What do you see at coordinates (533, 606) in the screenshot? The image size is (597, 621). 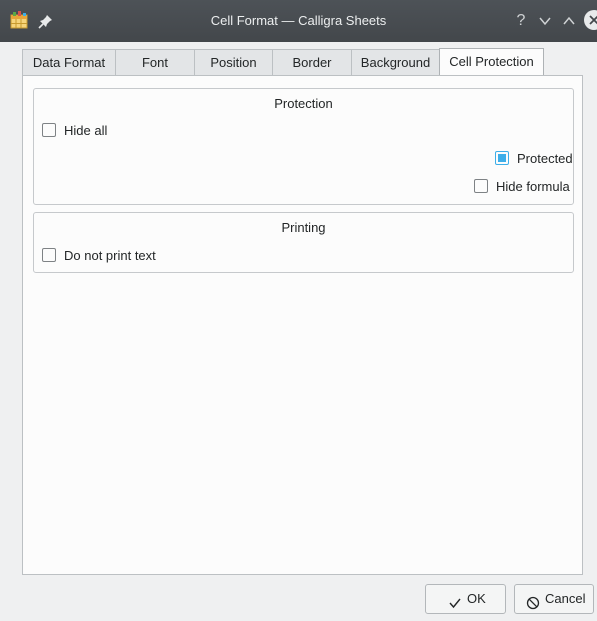 I see `cancel-icon` at bounding box center [533, 606].